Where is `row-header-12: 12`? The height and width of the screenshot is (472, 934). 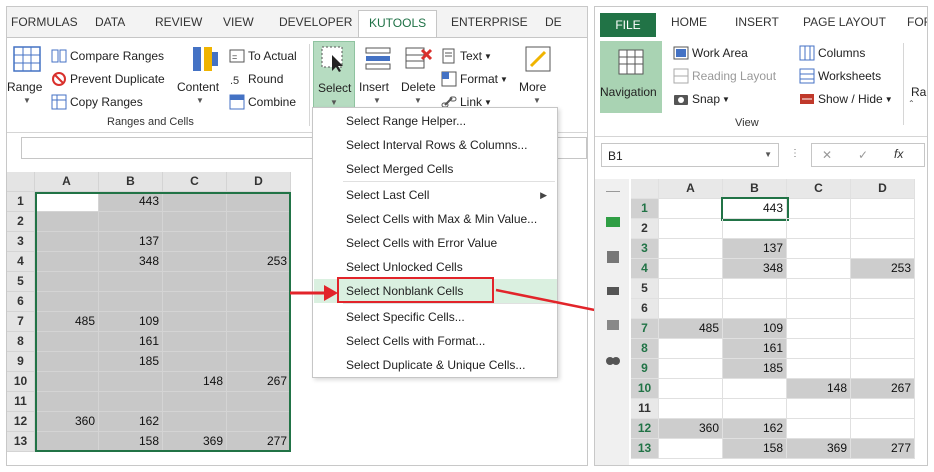 row-header-12: 12 is located at coordinates (645, 429).